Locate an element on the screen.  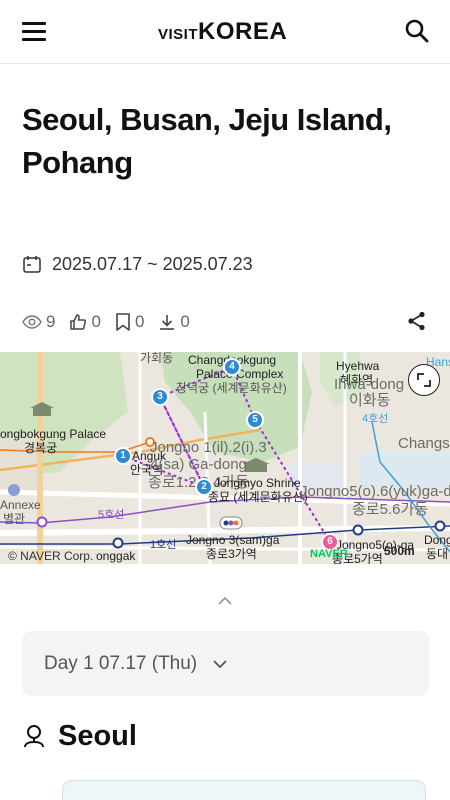
route-marker-3: 3 is located at coordinates (160, 397).